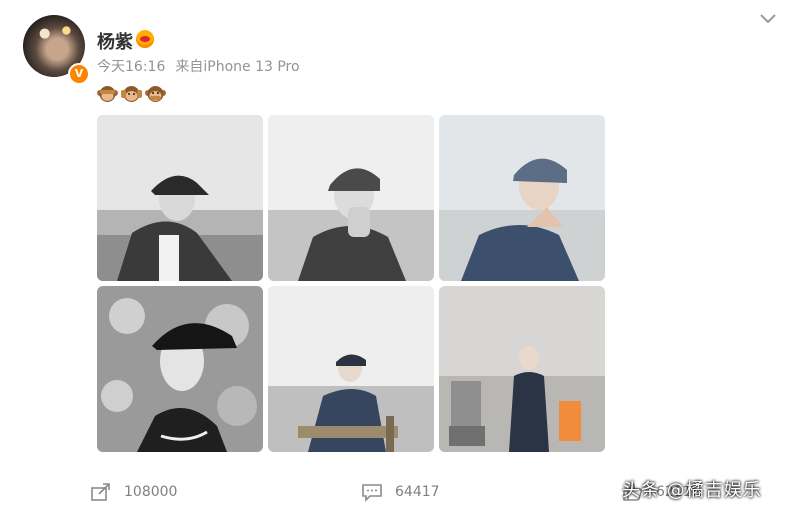 The width and height of the screenshot is (800, 514). What do you see at coordinates (151, 492) in the screenshot?
I see `share-count: 108000` at bounding box center [151, 492].